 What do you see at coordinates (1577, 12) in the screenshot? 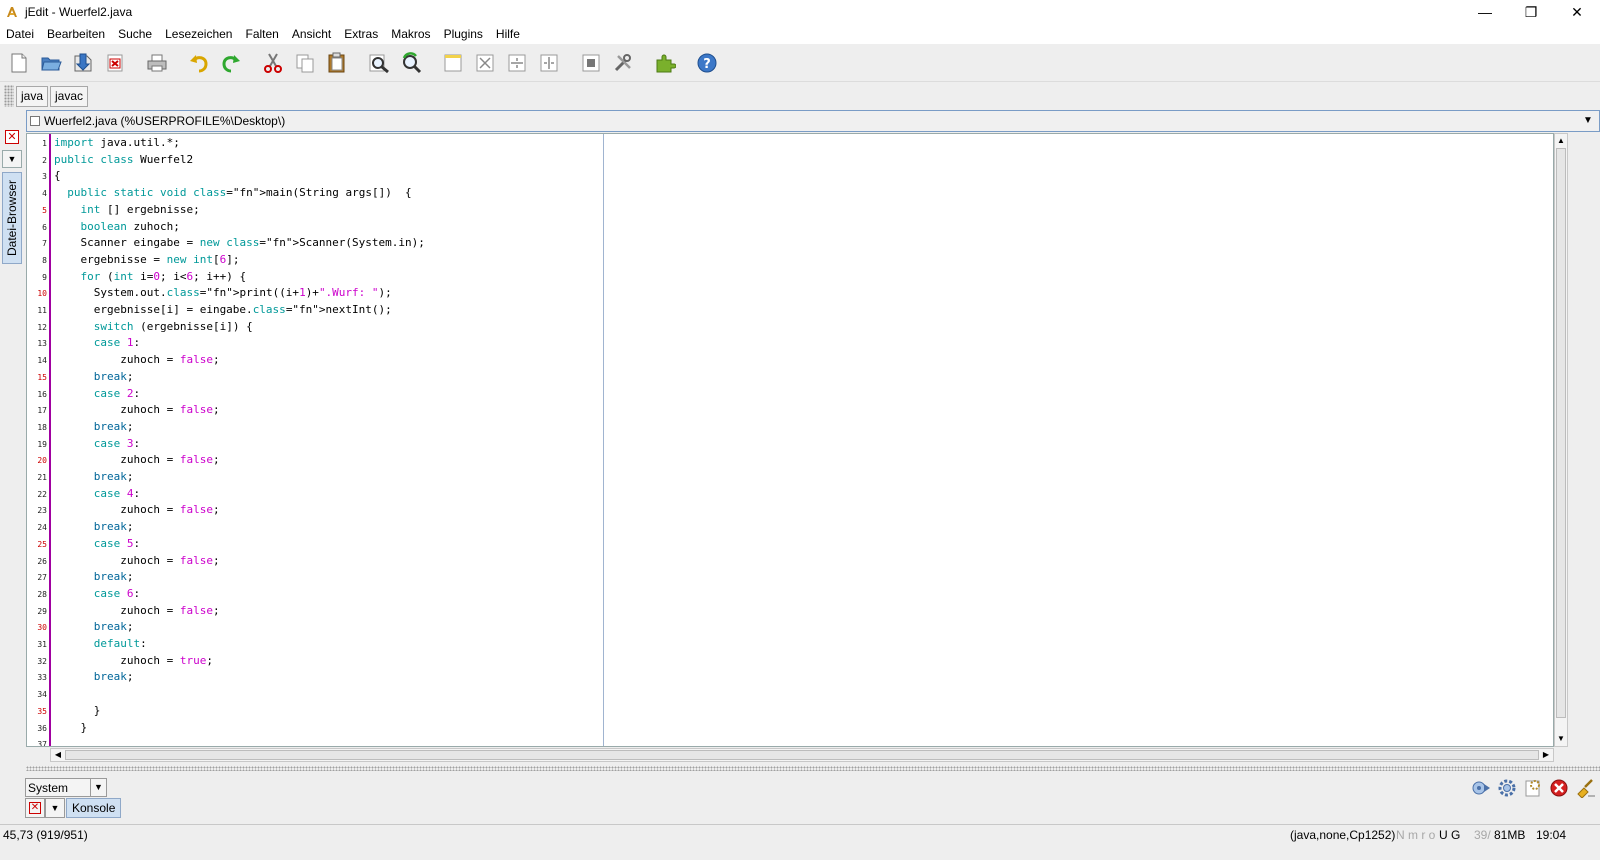
I see `close-window-button: ✕` at bounding box center [1577, 12].